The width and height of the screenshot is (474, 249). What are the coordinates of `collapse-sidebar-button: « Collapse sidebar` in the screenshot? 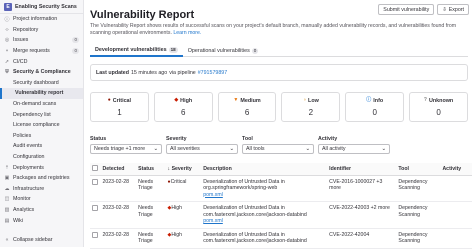 It's located at (41, 239).